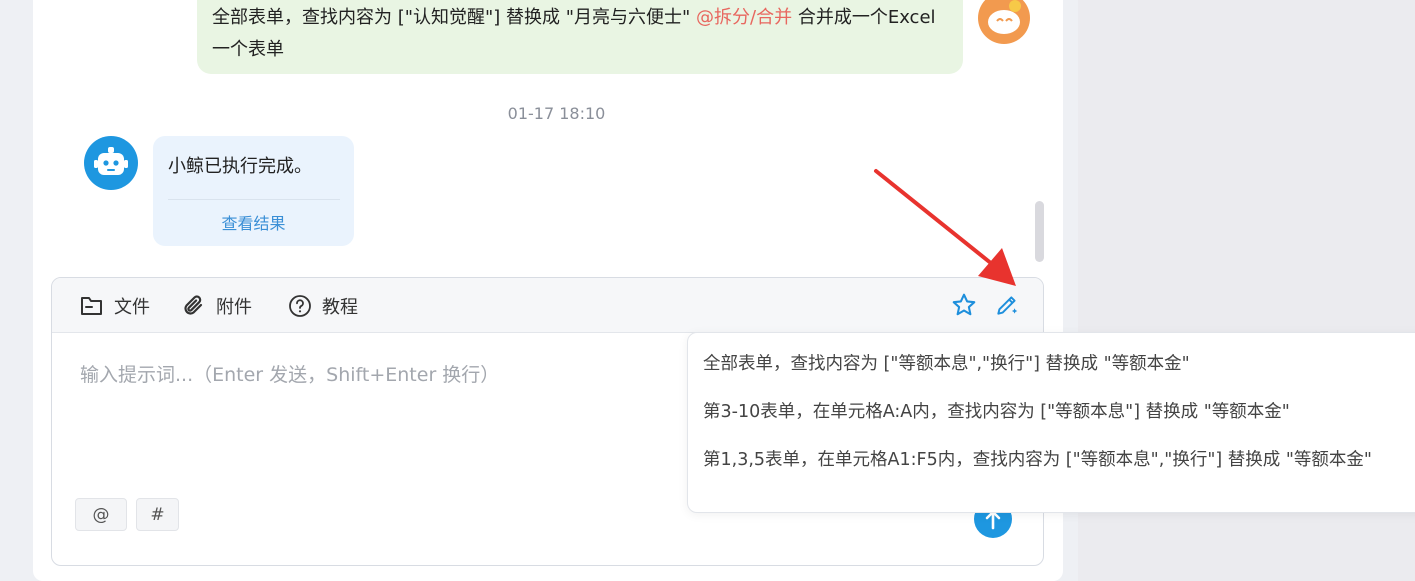  I want to click on bot-message-text: 小鲸已执行完成。, so click(240, 166).